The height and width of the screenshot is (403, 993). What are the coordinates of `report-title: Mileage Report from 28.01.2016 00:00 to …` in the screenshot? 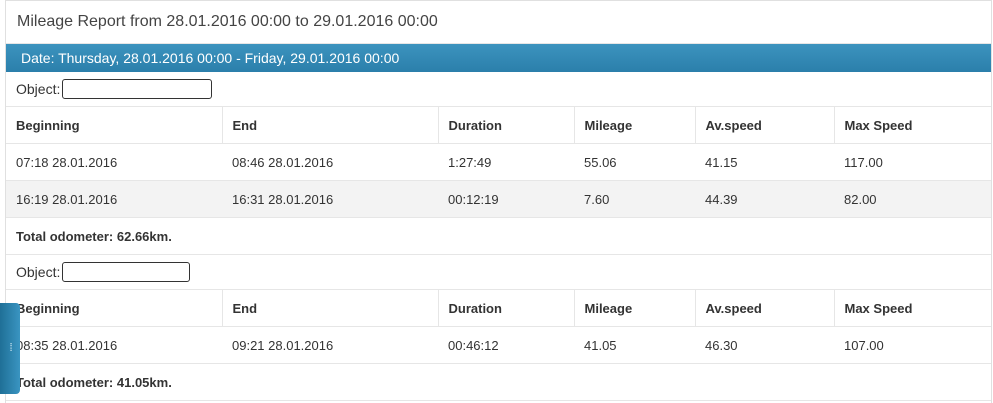 It's located at (498, 22).